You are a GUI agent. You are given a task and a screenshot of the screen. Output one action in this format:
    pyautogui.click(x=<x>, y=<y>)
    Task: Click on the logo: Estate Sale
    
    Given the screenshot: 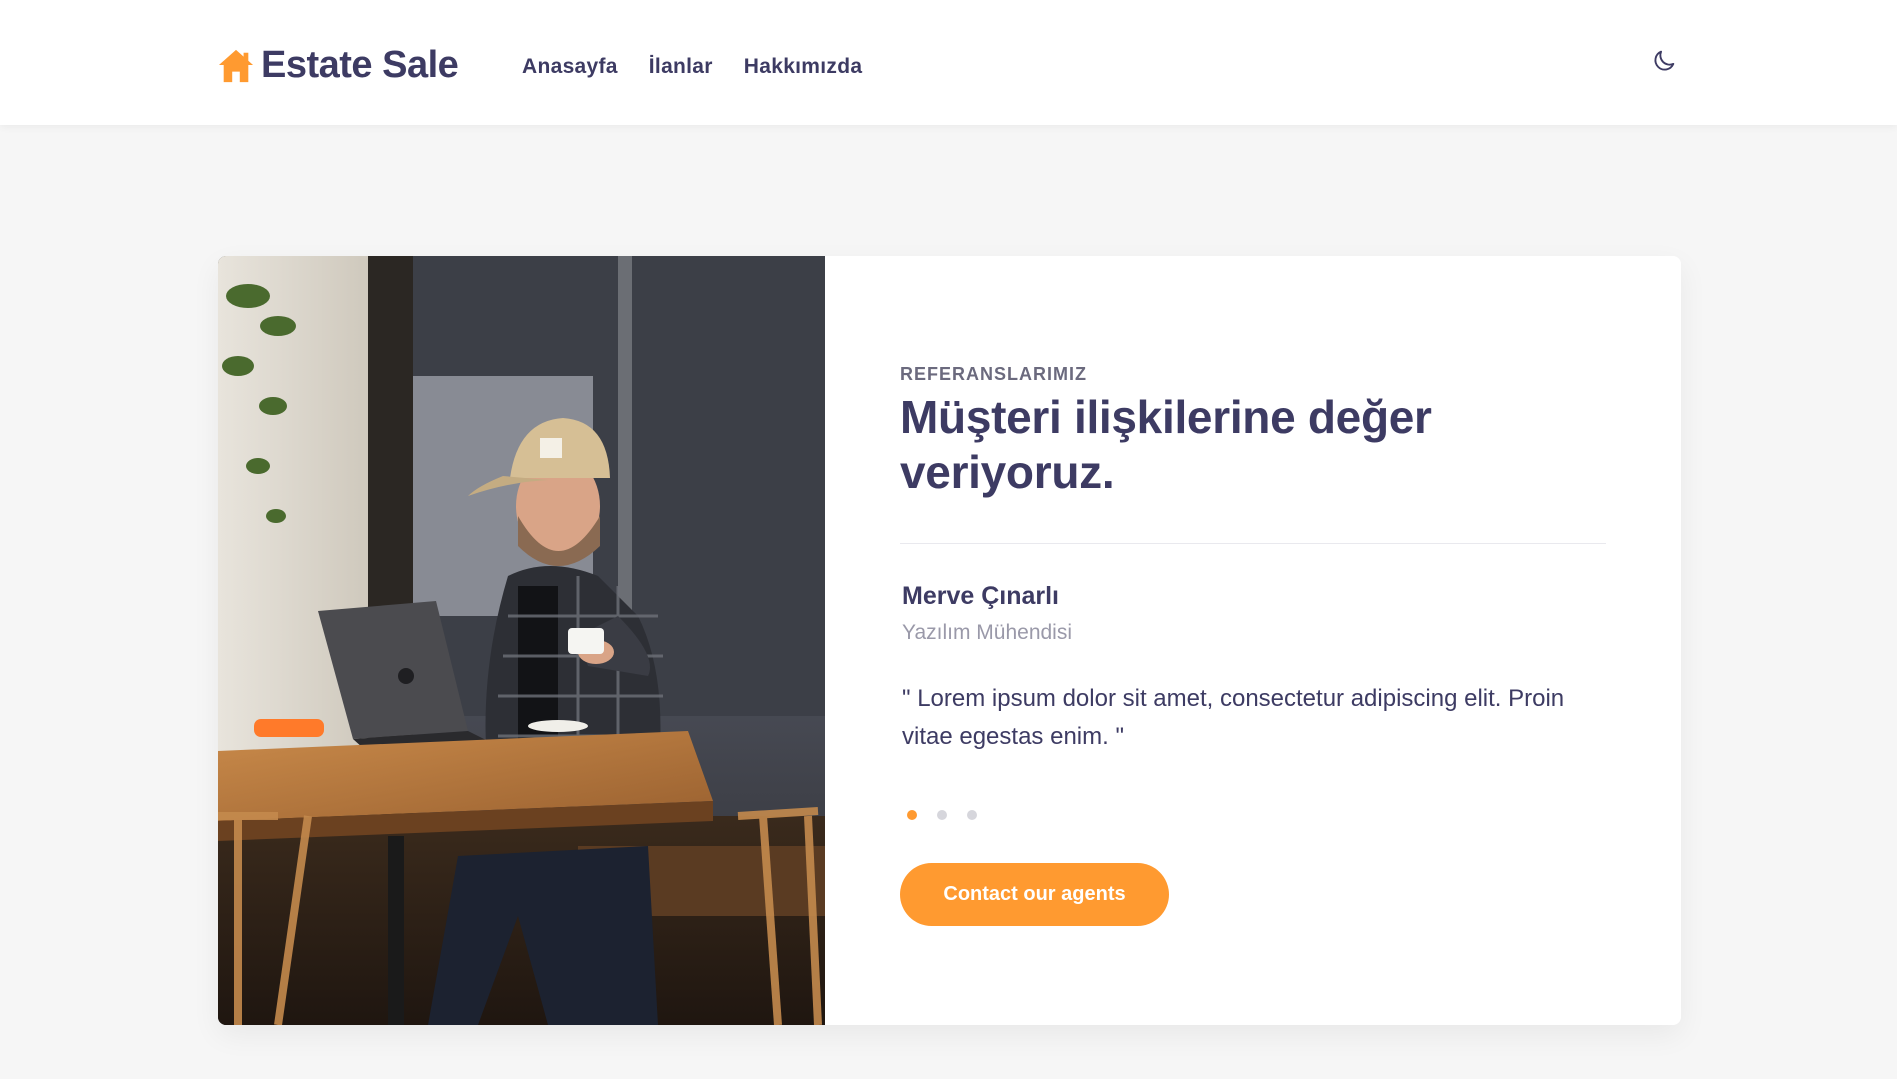 What is the action you would take?
    pyautogui.click(x=338, y=65)
    